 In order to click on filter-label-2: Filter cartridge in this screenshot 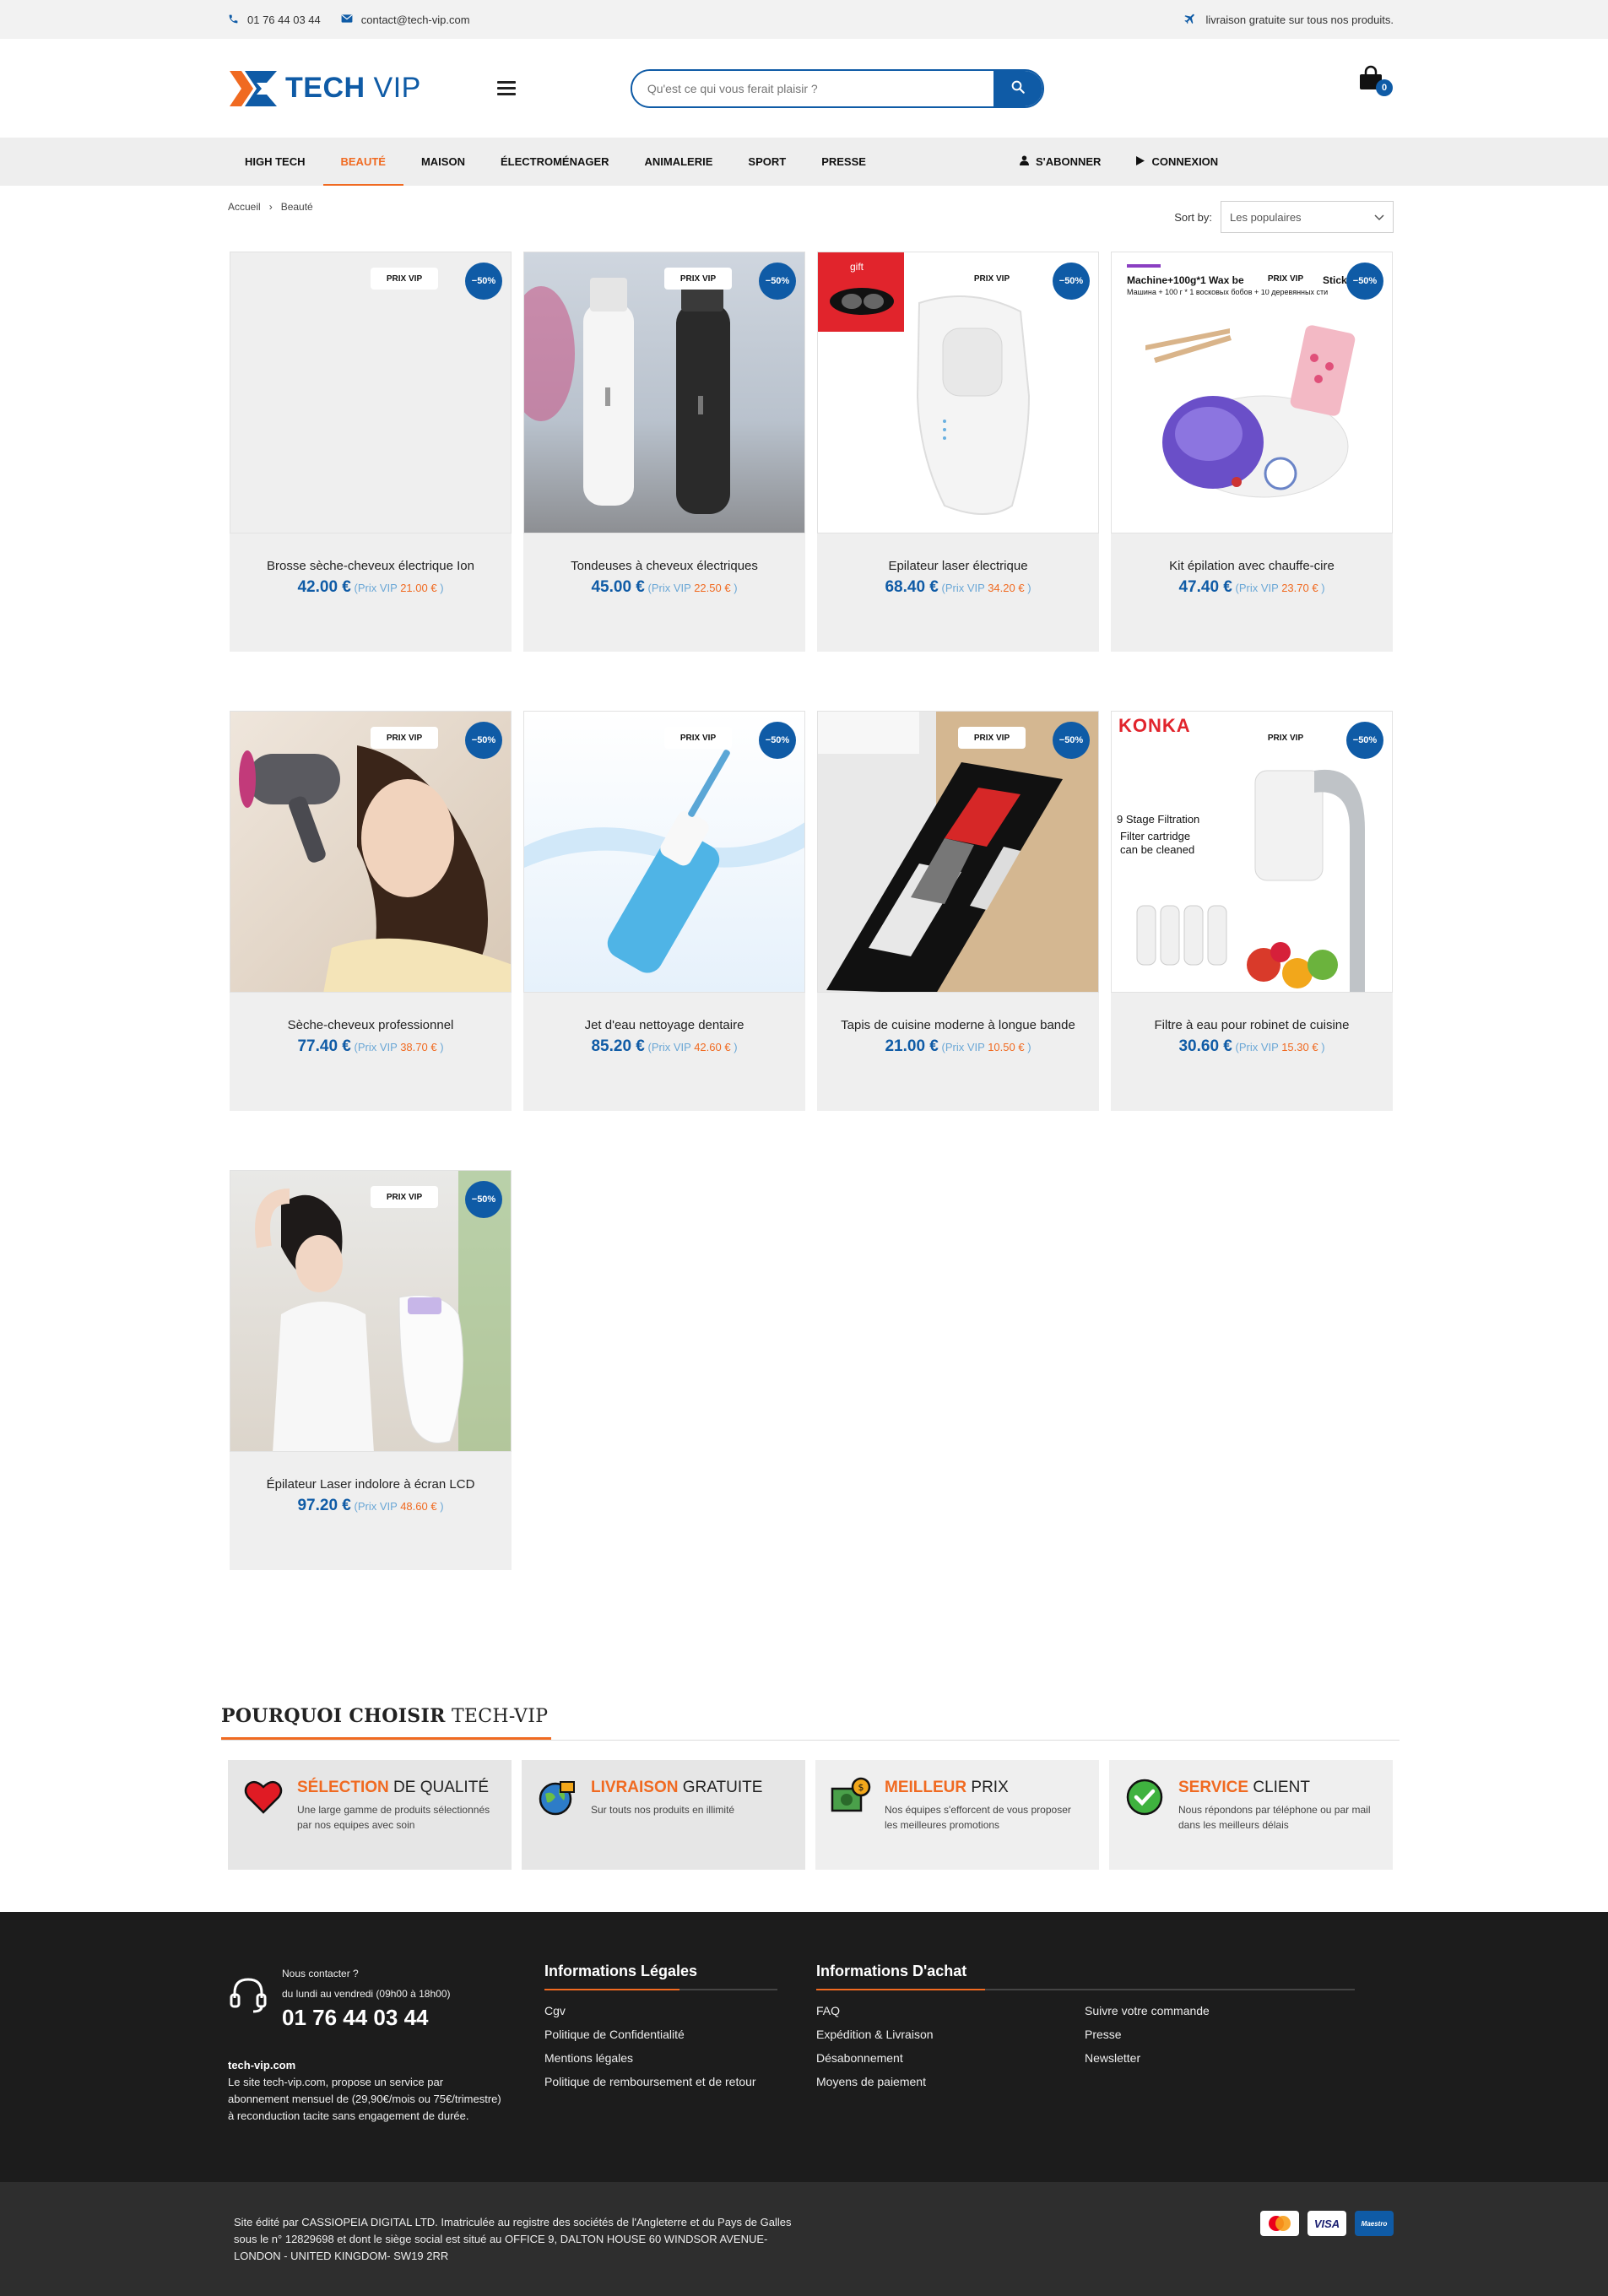, I will do `click(1155, 836)`.